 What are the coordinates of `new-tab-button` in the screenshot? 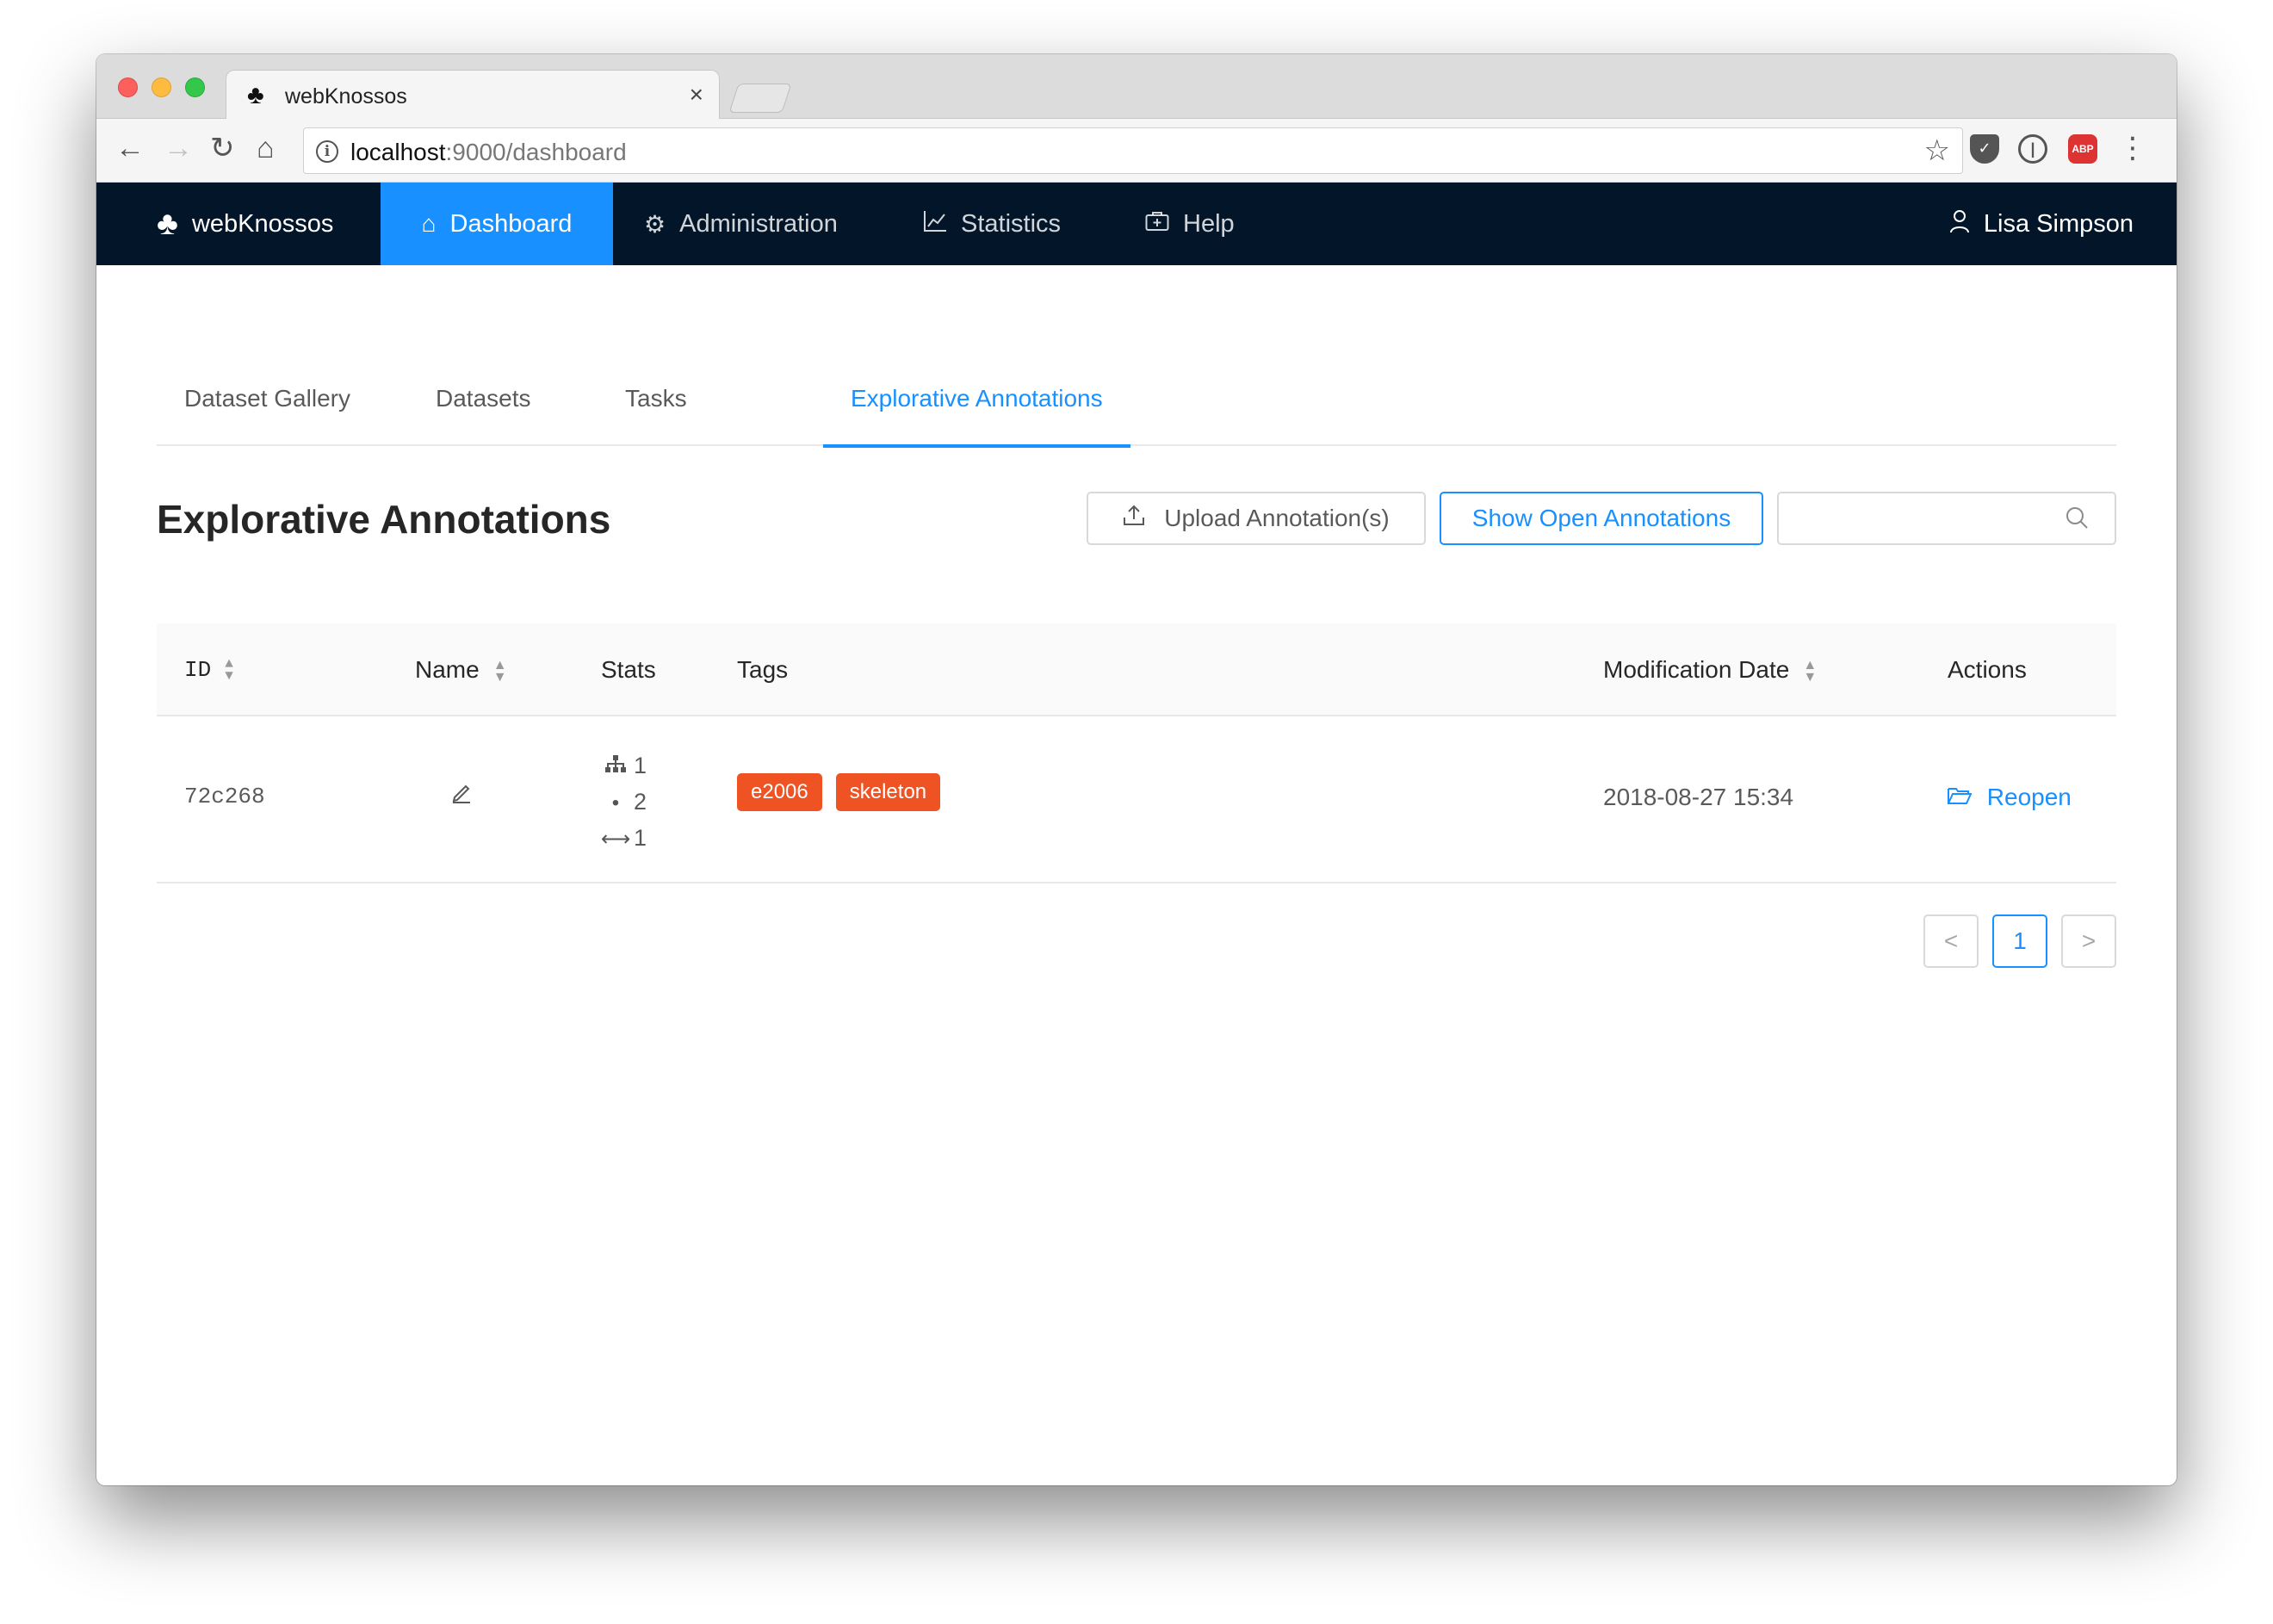 It's located at (760, 98).